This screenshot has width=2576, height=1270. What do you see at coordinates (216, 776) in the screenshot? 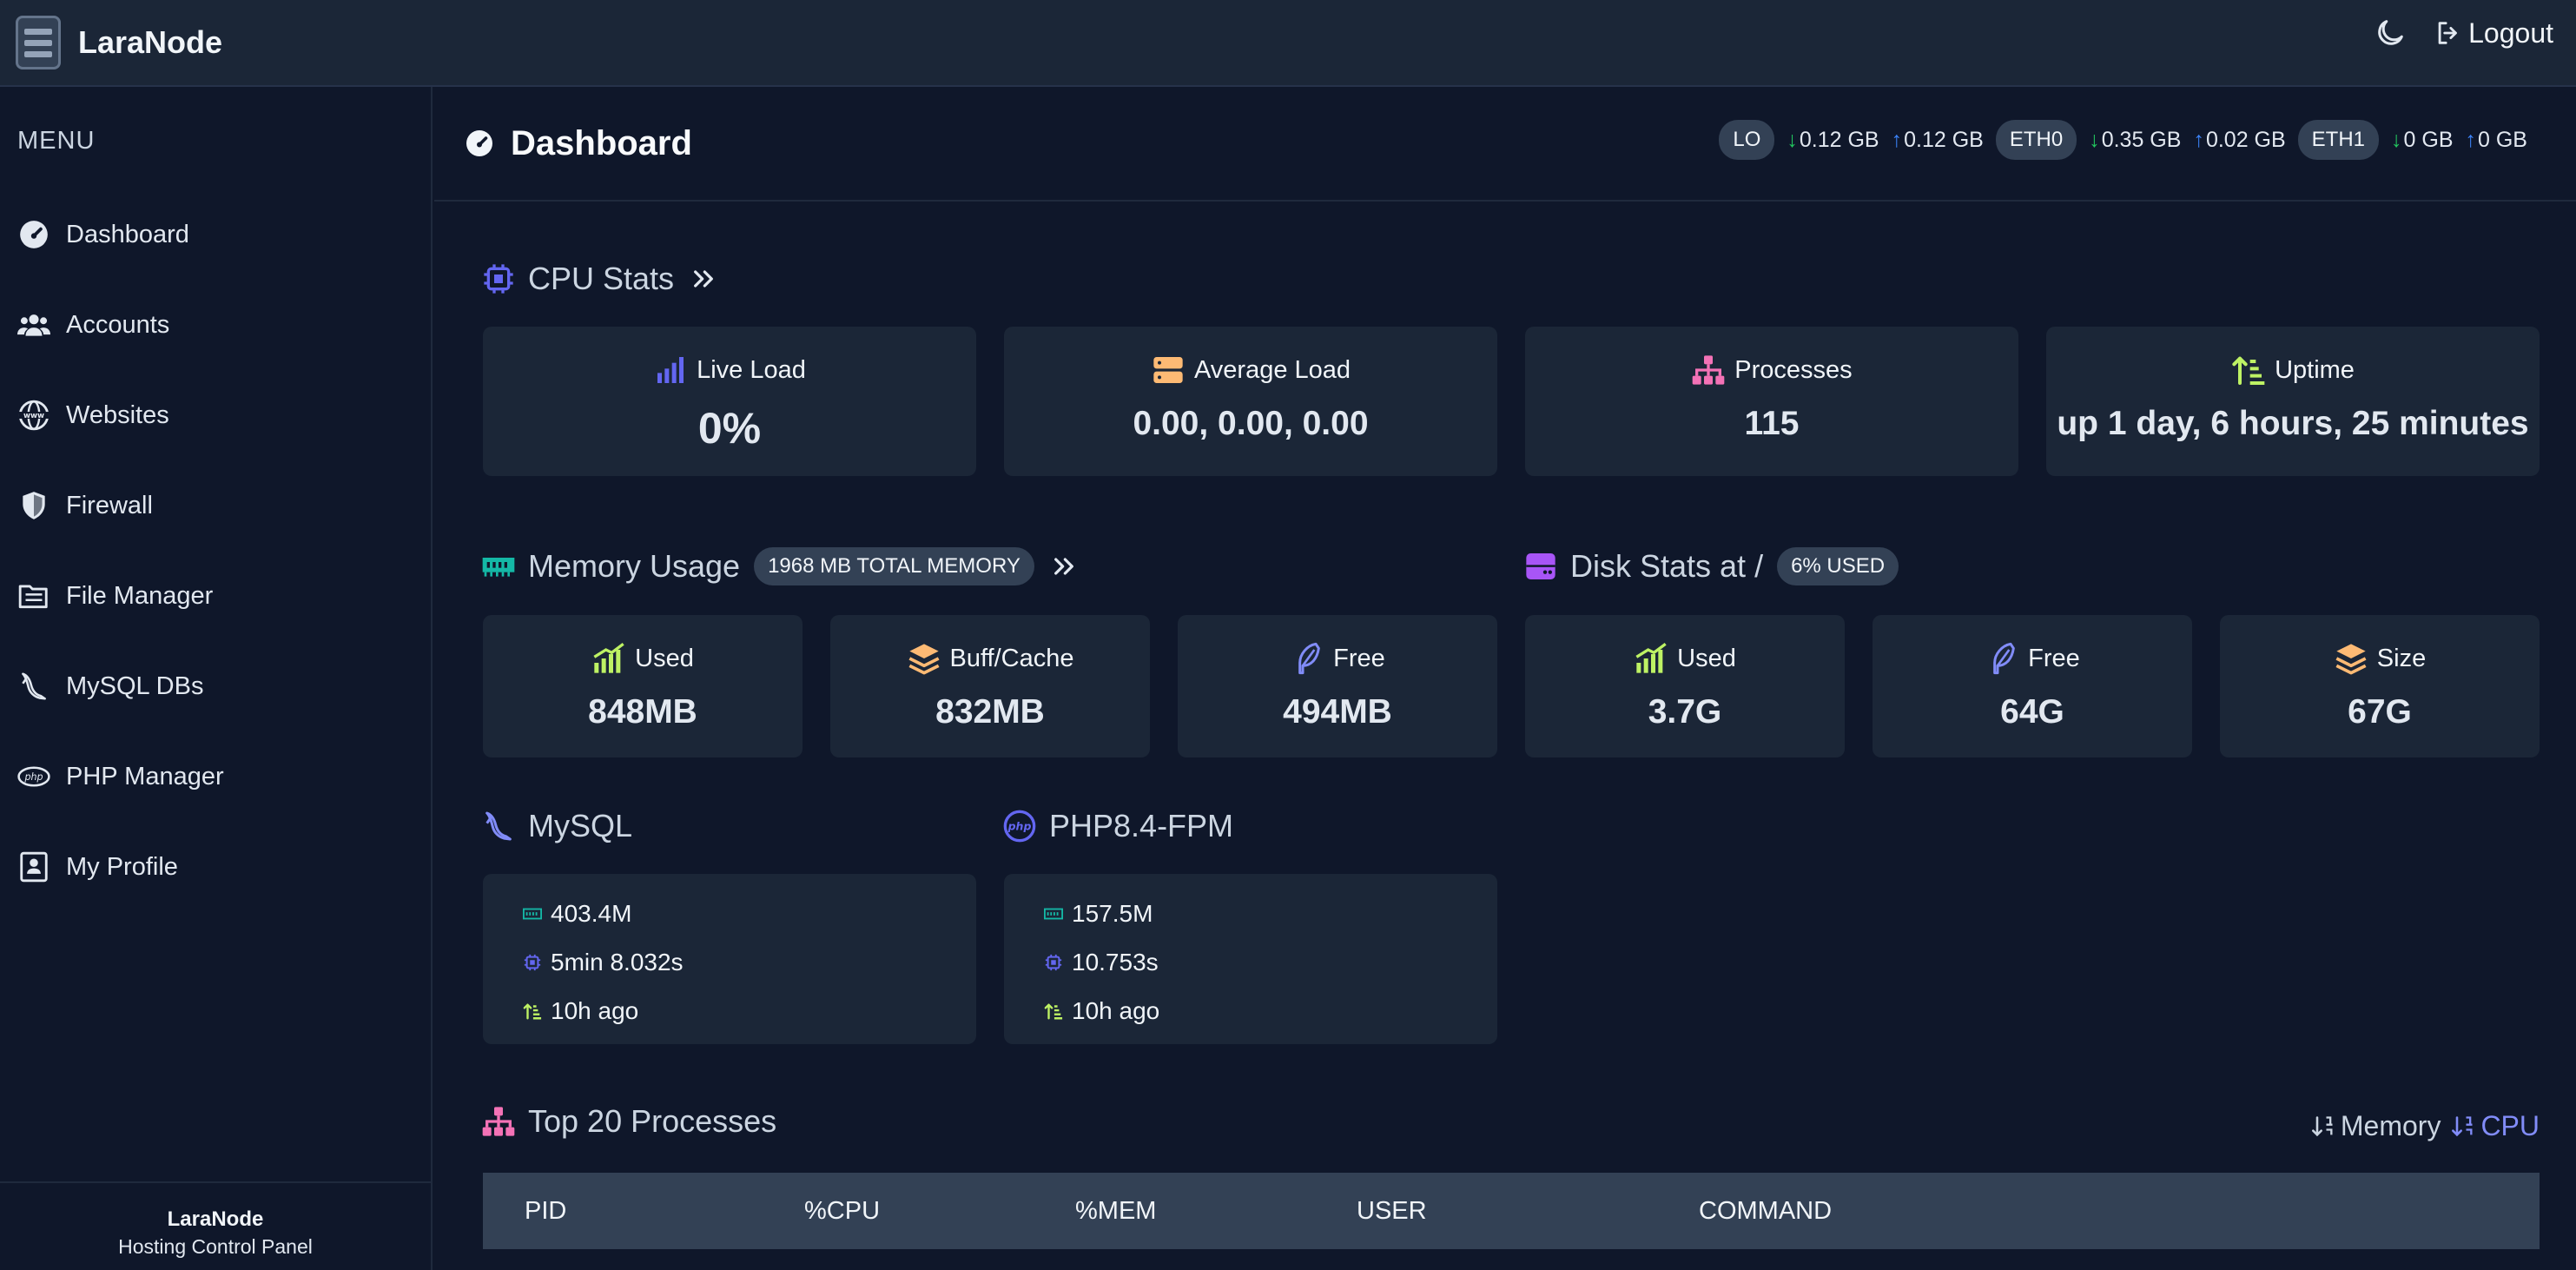
I see `sidebar-item-php-manager: php PHP Manager` at bounding box center [216, 776].